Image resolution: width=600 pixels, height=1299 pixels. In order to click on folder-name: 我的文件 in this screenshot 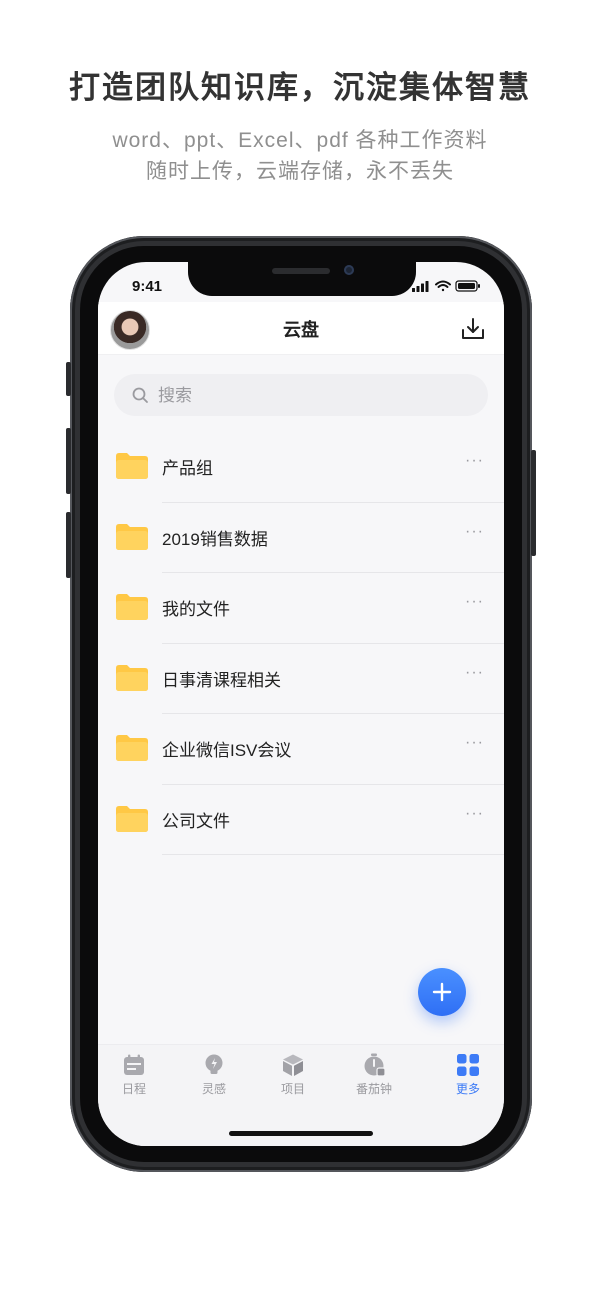, I will do `click(196, 609)`.